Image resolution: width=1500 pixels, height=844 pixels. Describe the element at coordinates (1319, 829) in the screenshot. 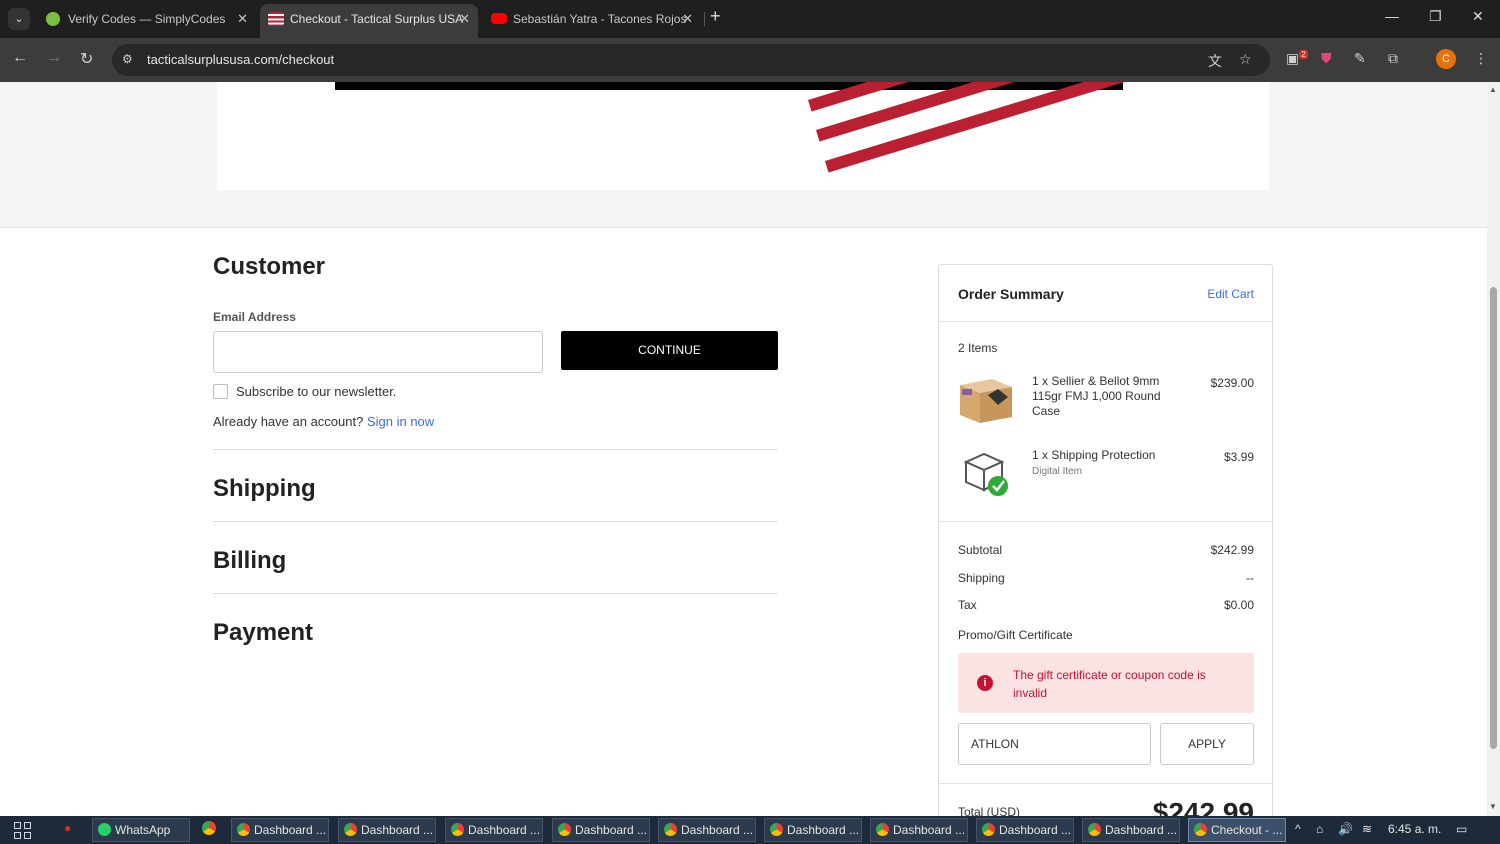

I see `network-icon: ⌂` at that location.